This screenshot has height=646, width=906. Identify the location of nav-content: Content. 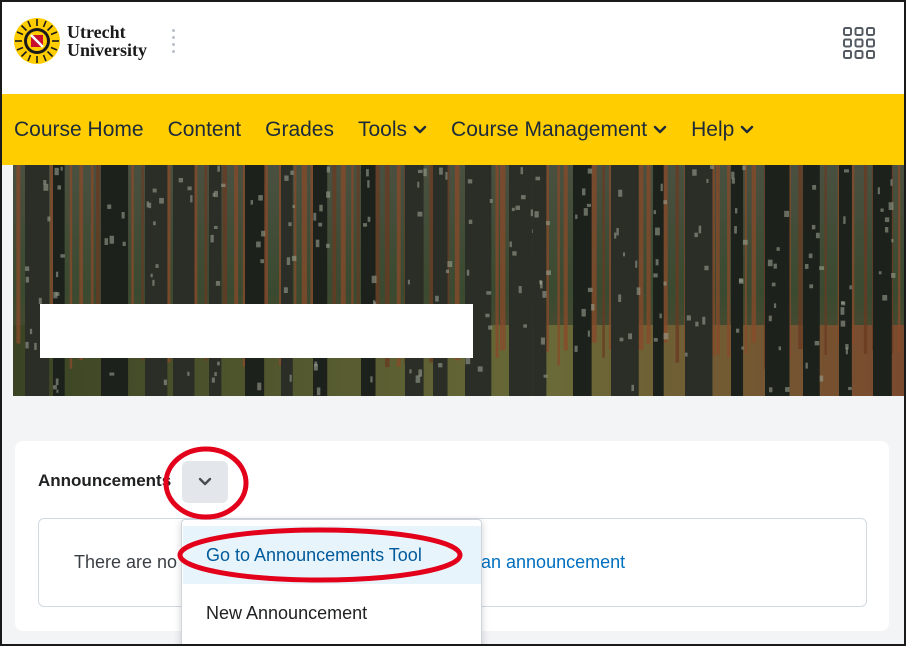
(205, 130).